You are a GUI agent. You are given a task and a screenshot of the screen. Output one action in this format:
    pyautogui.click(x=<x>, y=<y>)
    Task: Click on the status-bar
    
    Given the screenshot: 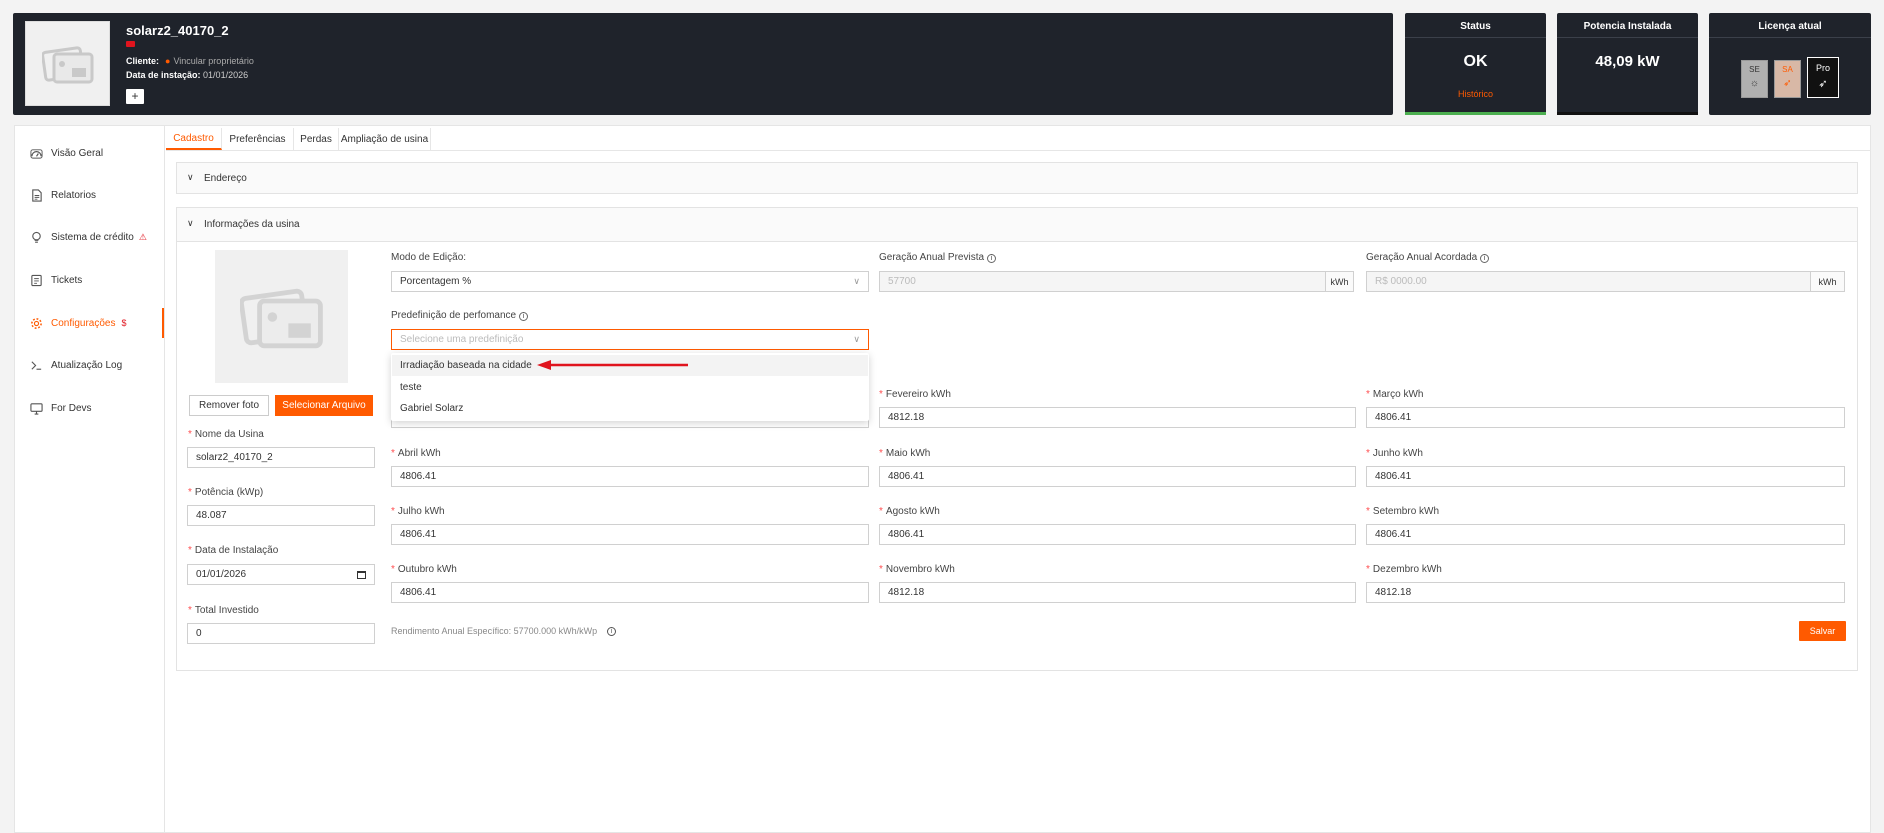 What is the action you would take?
    pyautogui.click(x=1475, y=113)
    